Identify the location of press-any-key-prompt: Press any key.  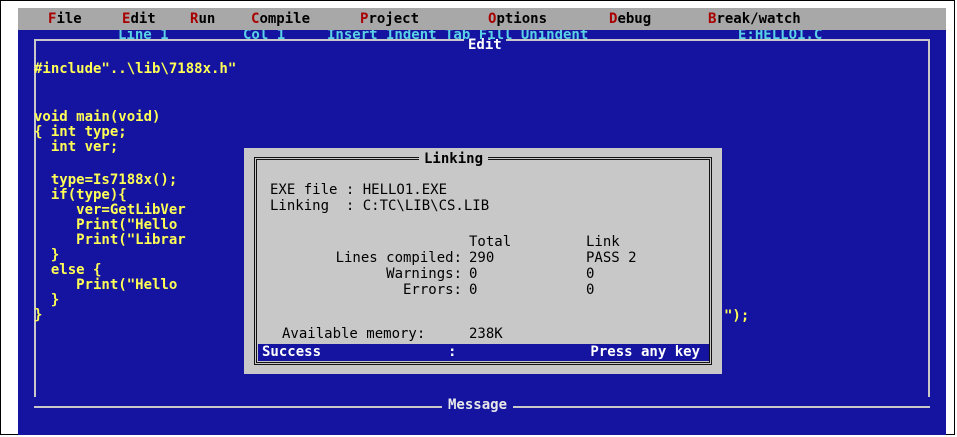
(593, 352).